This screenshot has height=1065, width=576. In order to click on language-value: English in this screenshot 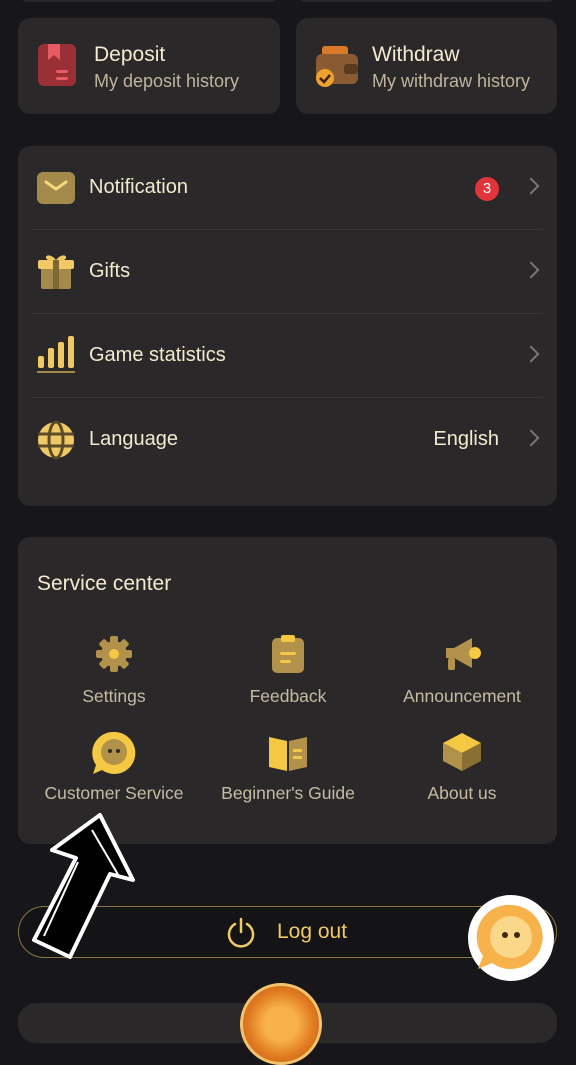, I will do `click(466, 439)`.